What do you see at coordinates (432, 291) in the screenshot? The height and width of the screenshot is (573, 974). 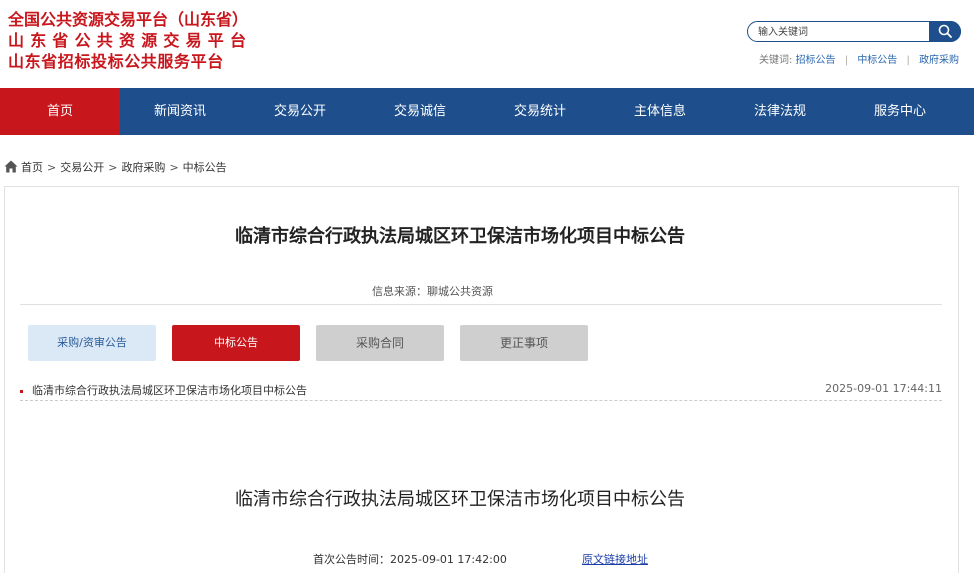 I see `info-source: 信息来源：聊城公共资源` at bounding box center [432, 291].